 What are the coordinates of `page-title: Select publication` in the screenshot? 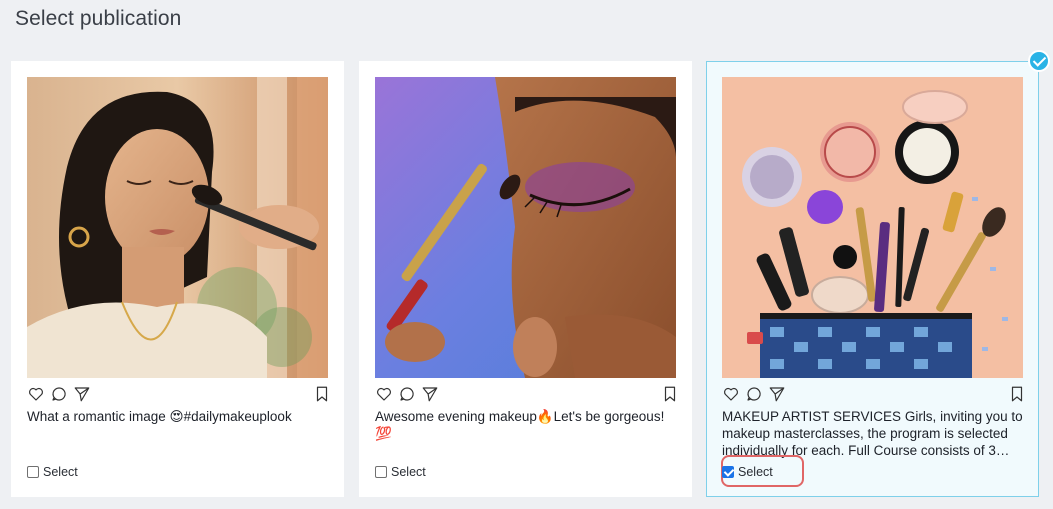 It's located at (98, 18).